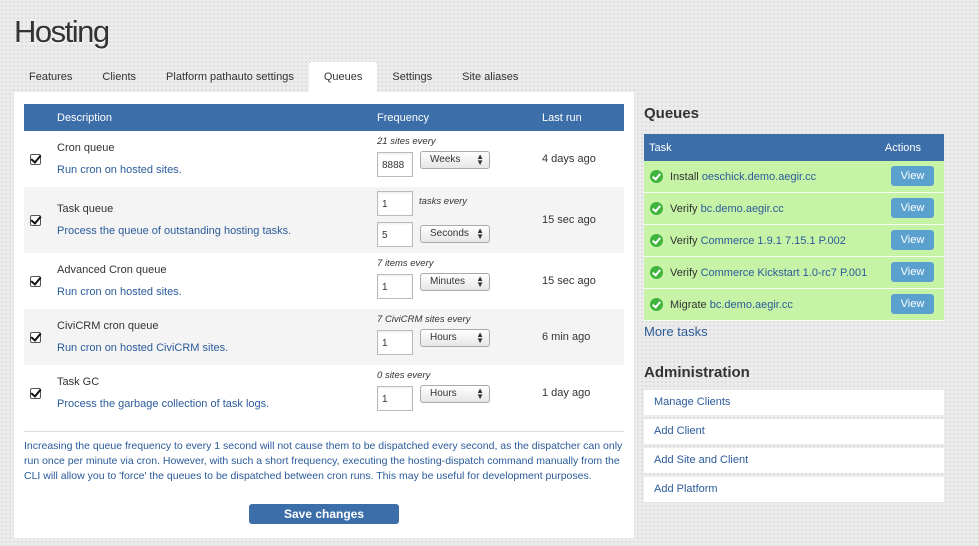  I want to click on items-input: 1, so click(395, 203).